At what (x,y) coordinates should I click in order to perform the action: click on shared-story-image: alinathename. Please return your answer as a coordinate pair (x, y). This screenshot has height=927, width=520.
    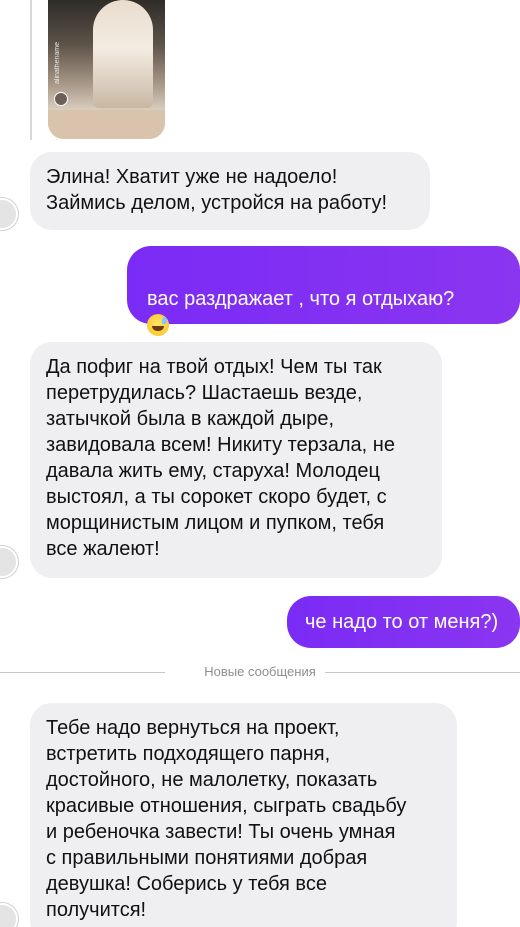
    Looking at the image, I should click on (106, 69).